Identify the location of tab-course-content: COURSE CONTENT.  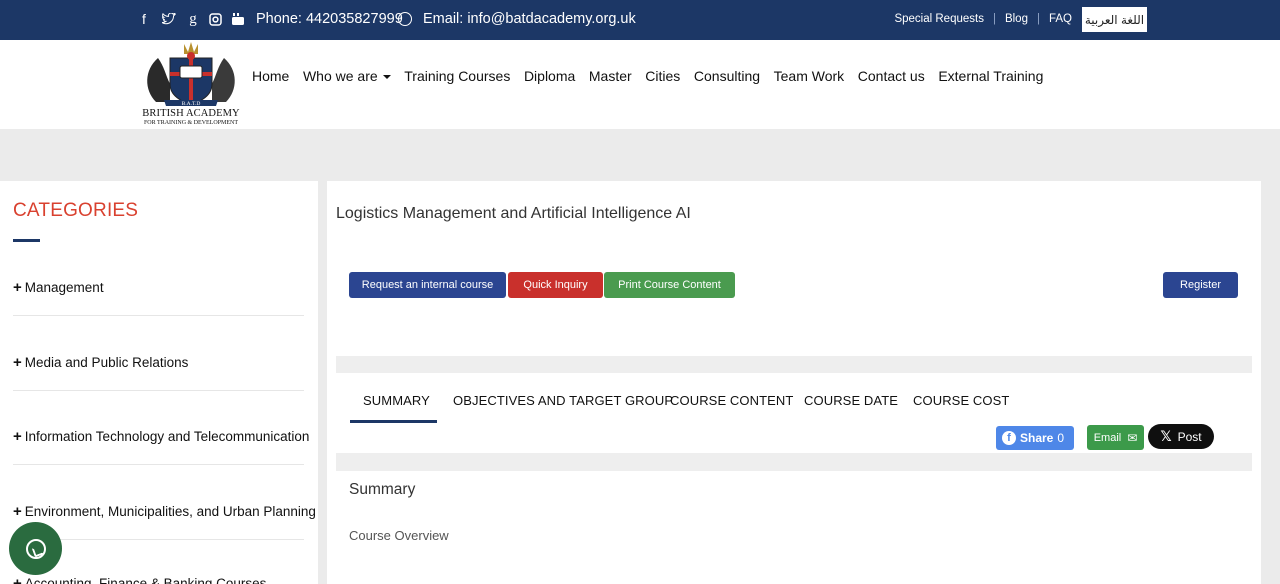
(731, 400).